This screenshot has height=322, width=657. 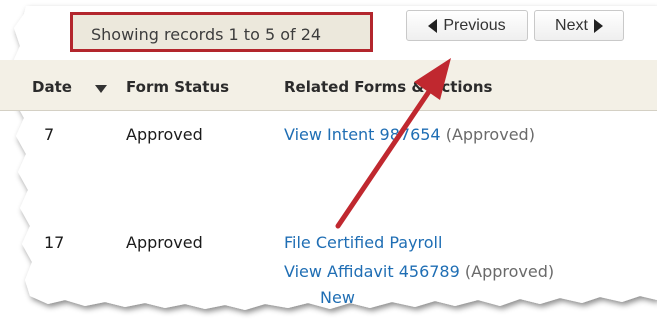 I want to click on column-header-form-status: Form Status, so click(x=178, y=87).